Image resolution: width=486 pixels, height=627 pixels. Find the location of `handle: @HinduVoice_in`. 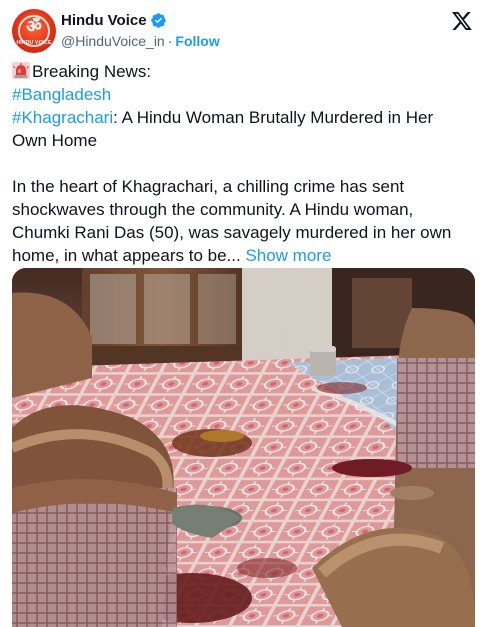

handle: @HinduVoice_in is located at coordinates (113, 41).